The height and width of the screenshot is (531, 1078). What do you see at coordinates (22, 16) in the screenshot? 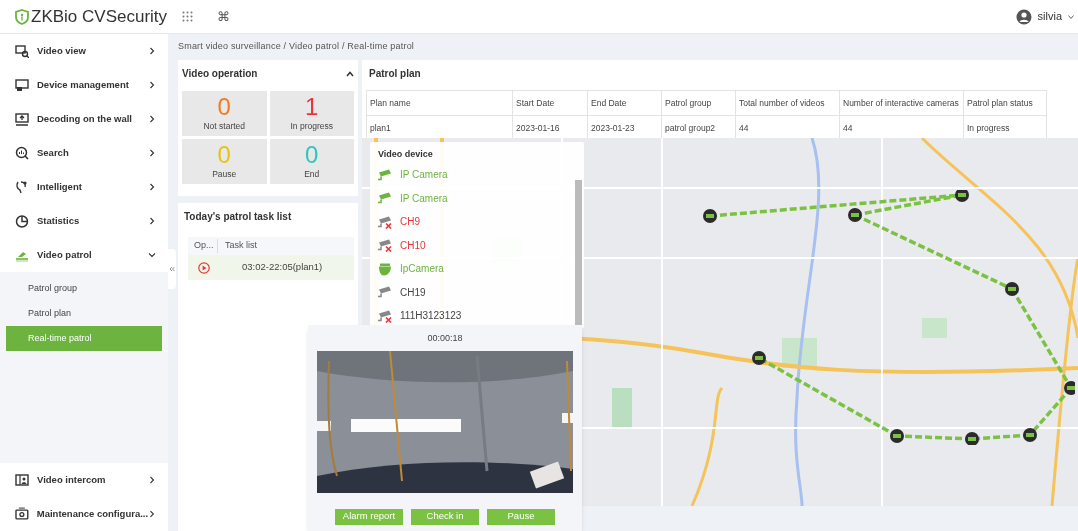
I see `shield-logo-icon` at bounding box center [22, 16].